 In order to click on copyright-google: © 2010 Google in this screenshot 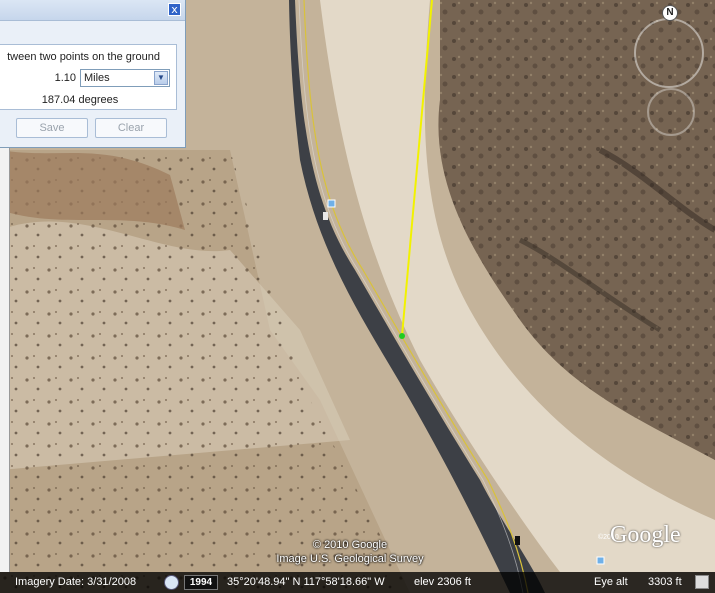, I will do `click(350, 545)`.